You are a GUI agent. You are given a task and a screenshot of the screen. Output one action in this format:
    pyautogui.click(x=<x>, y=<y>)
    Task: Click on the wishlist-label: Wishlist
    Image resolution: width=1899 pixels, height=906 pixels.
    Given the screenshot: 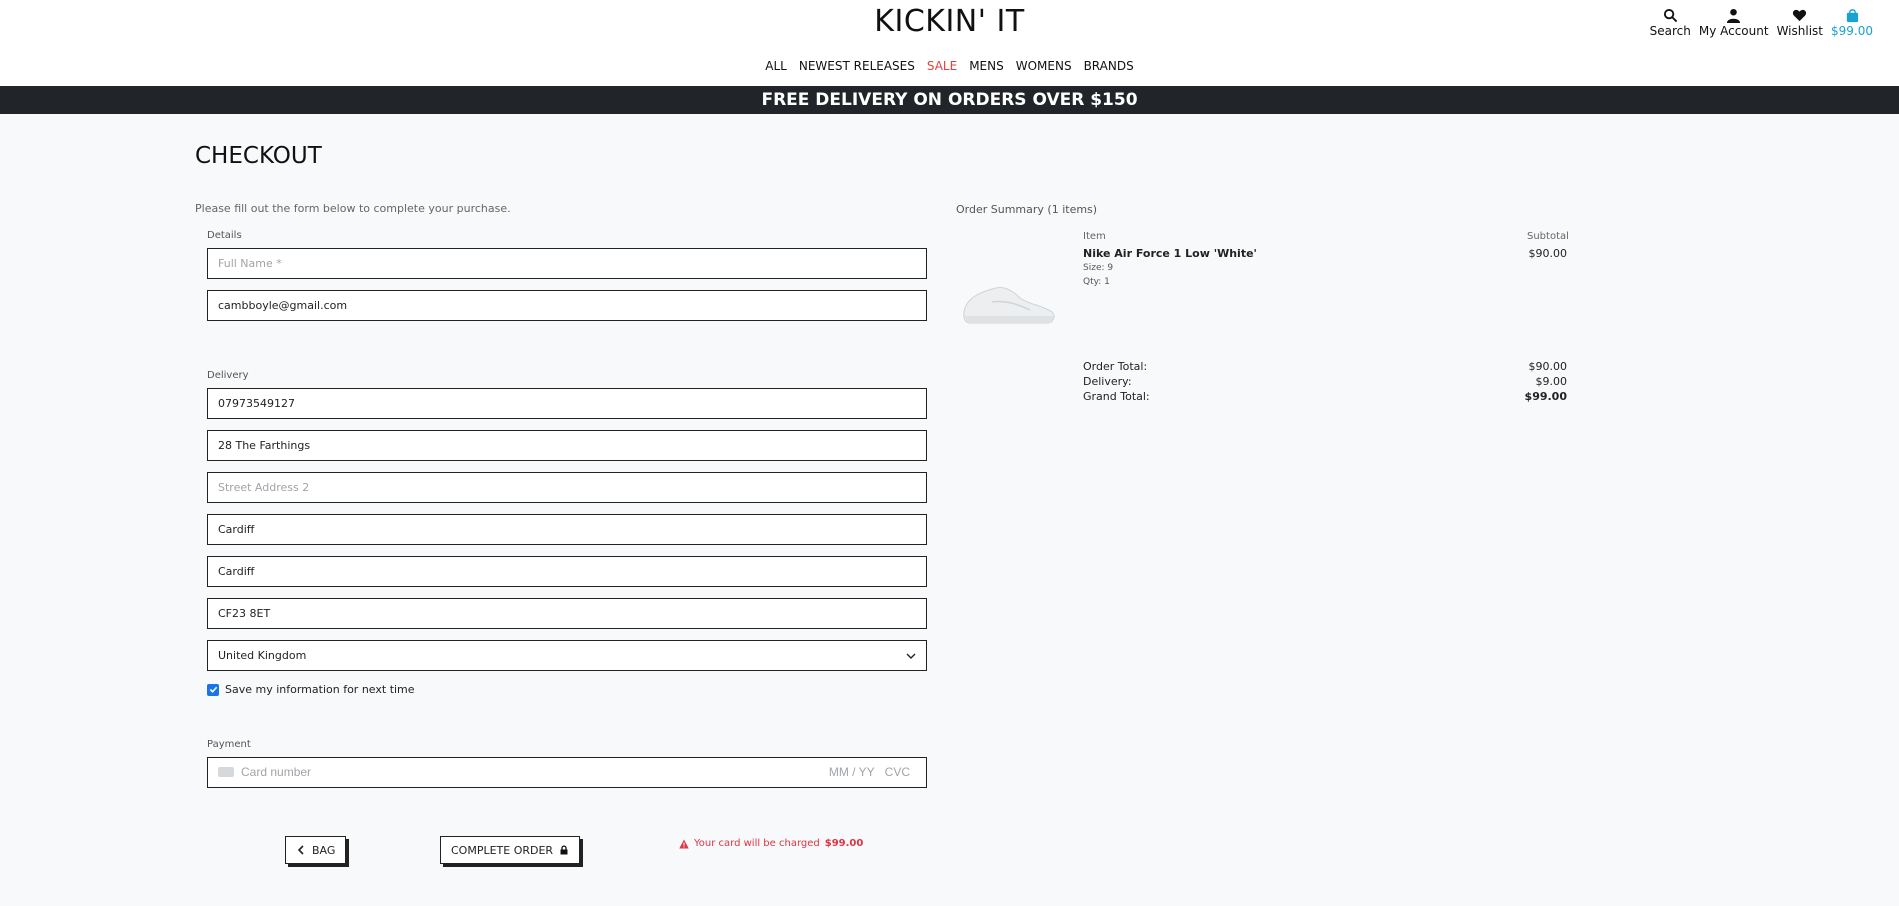 What is the action you would take?
    pyautogui.click(x=1799, y=31)
    